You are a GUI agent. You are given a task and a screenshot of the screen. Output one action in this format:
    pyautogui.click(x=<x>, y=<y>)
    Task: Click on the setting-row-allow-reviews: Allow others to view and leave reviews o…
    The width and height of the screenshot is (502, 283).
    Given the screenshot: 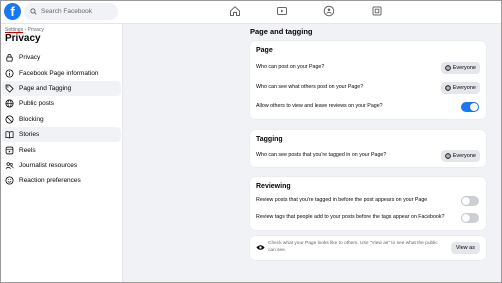 What is the action you would take?
    pyautogui.click(x=368, y=107)
    